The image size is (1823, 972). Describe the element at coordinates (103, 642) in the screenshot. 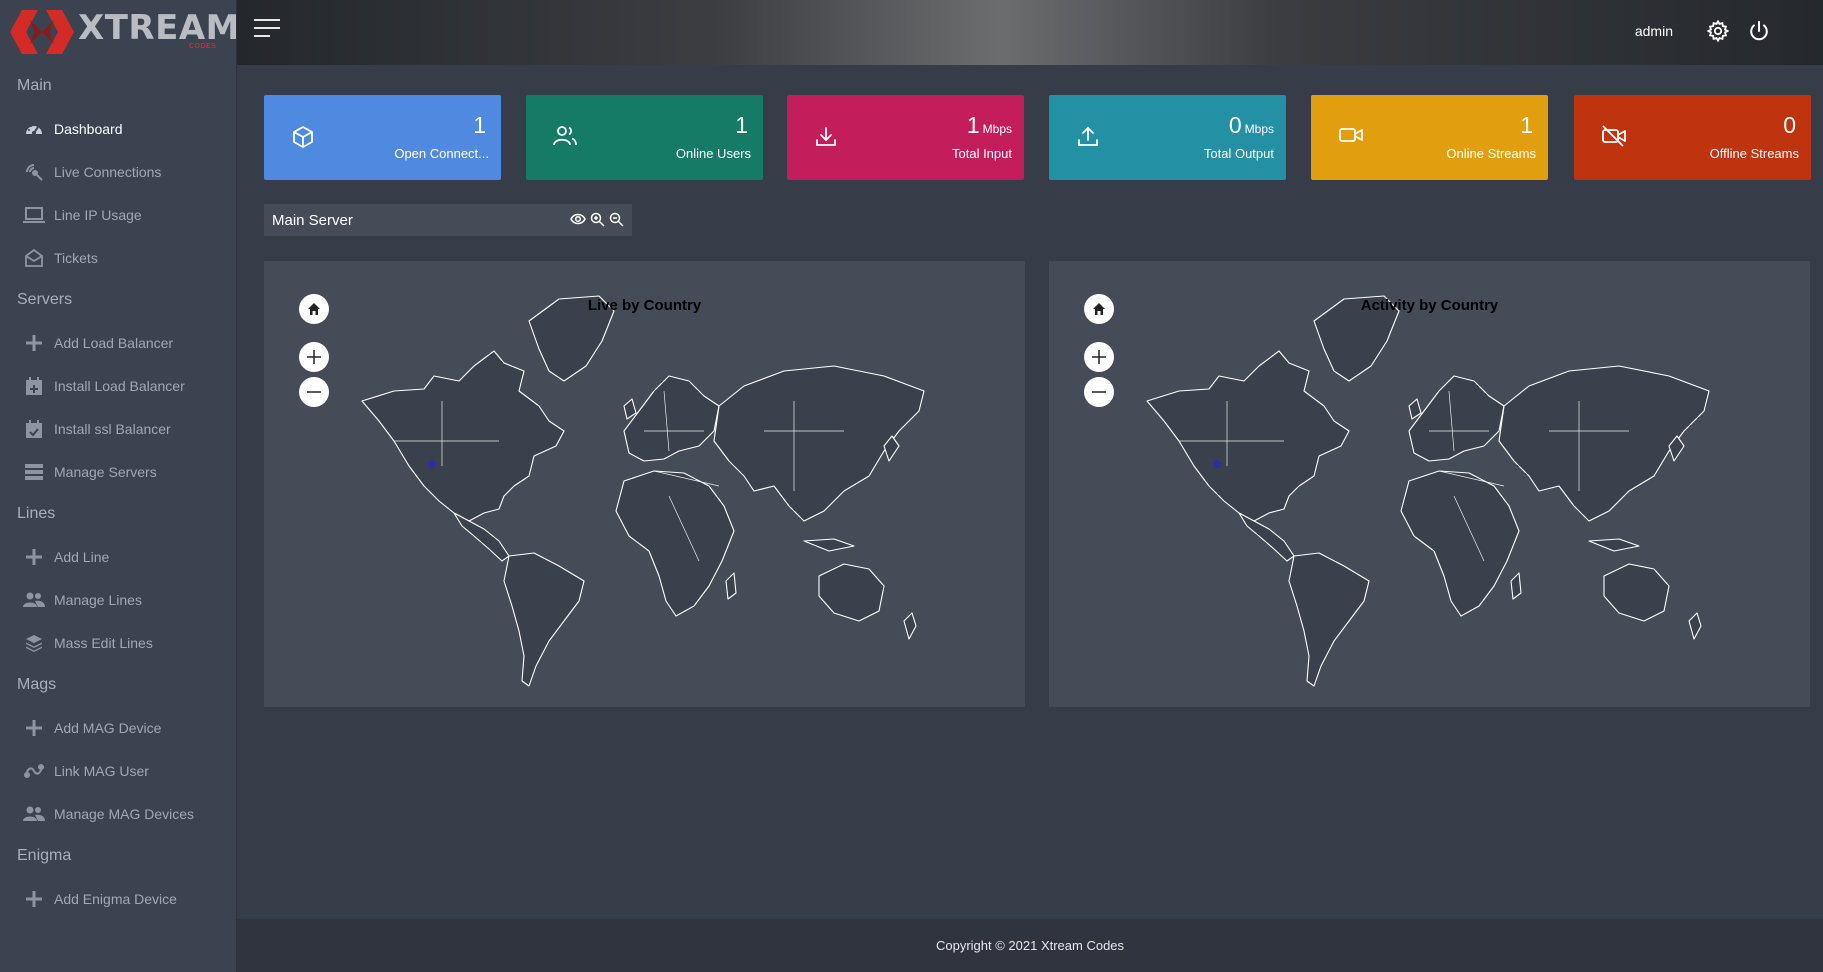

I see `sidebar-item-label: Mass Edit Lines` at that location.